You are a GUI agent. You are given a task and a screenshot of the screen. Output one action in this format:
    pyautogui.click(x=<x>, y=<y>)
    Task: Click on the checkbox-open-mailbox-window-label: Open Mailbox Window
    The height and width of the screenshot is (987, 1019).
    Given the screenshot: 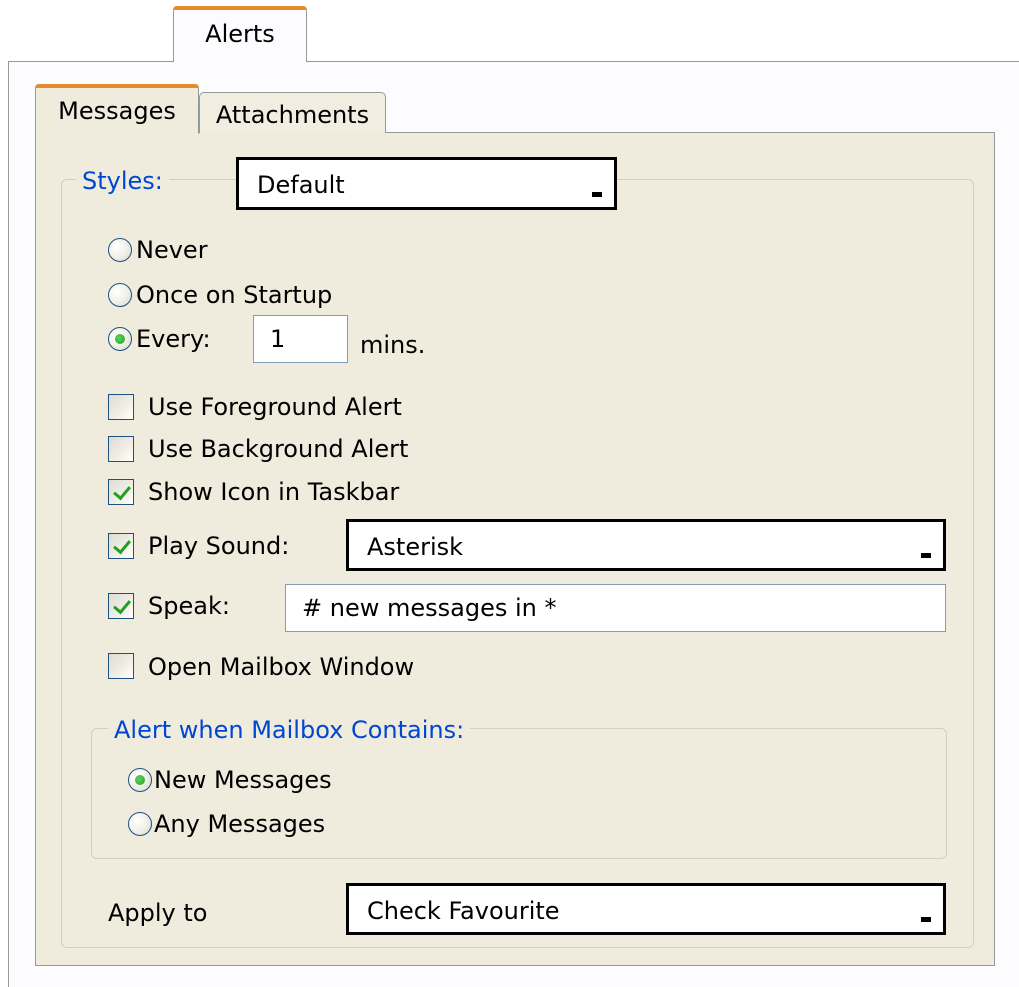 What is the action you would take?
    pyautogui.click(x=281, y=667)
    